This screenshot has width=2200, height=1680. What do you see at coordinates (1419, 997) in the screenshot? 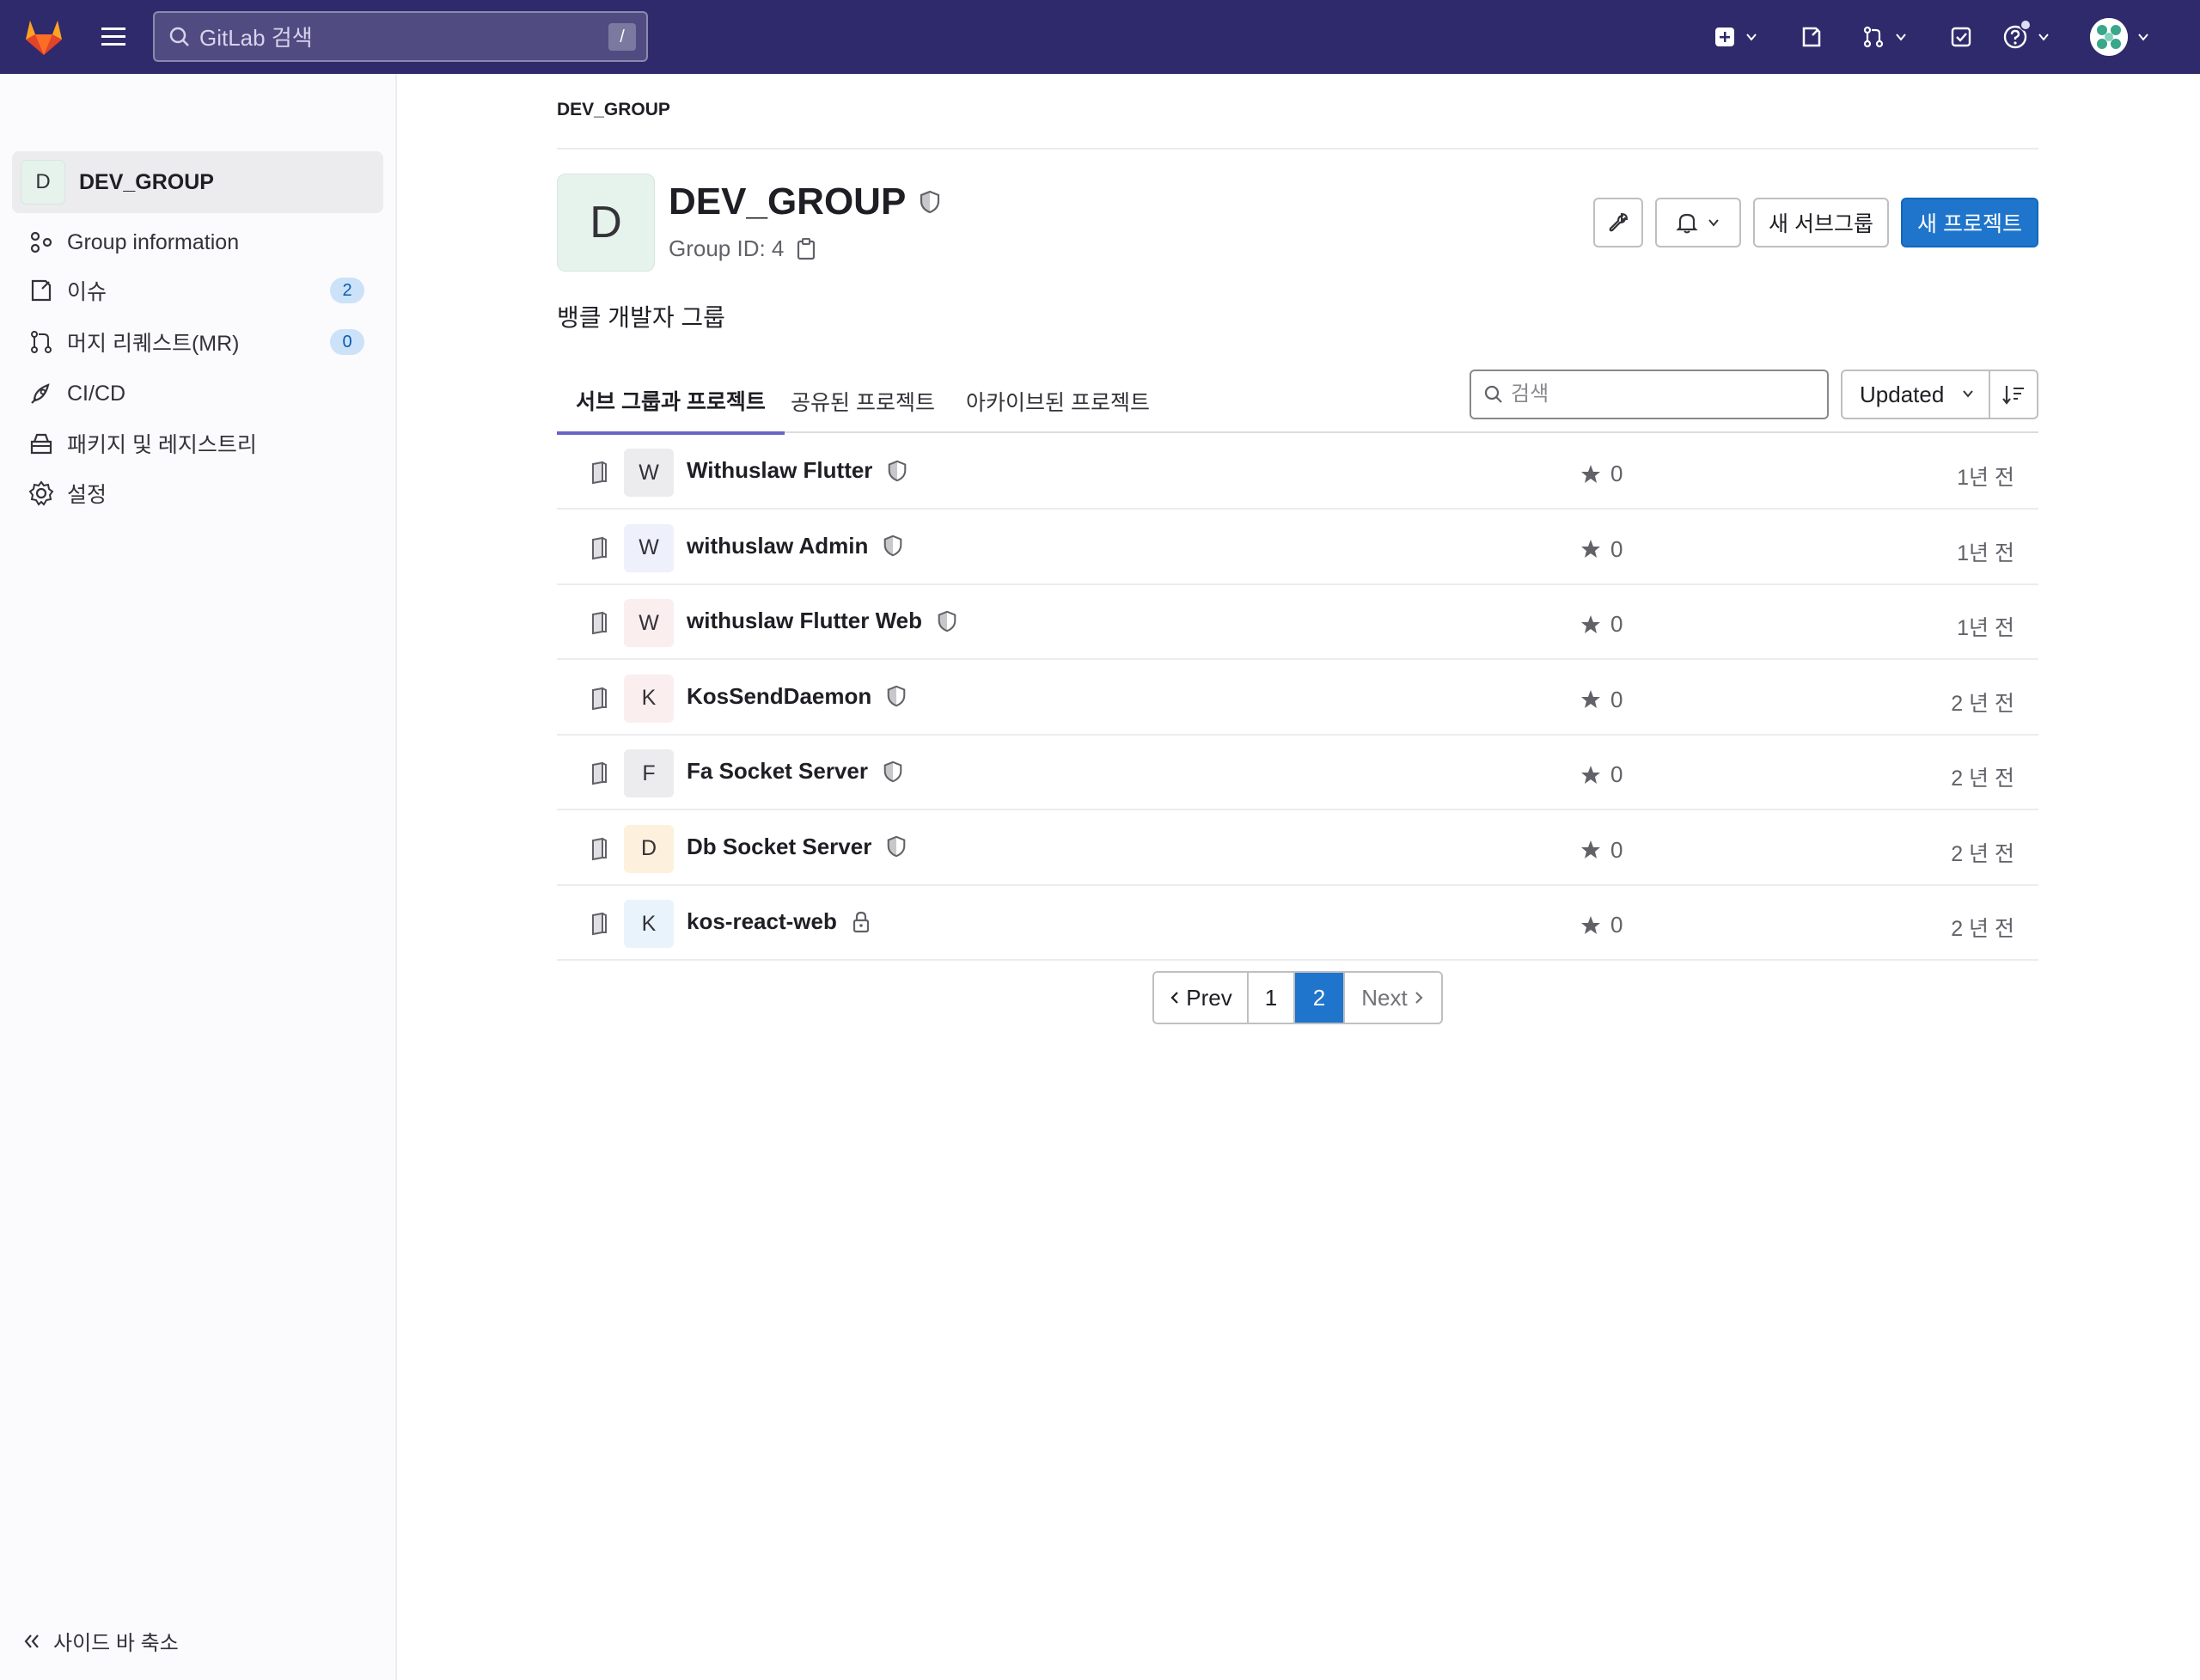
I see `chevron-right-icon` at bounding box center [1419, 997].